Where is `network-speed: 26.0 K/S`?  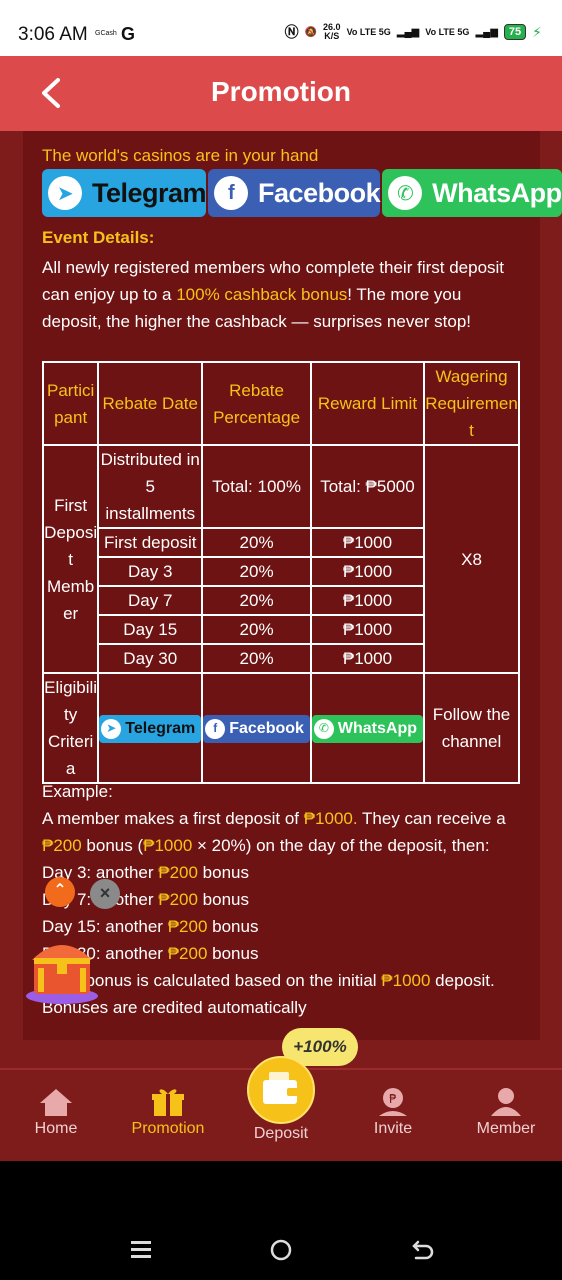
network-speed: 26.0 K/S is located at coordinates (332, 32).